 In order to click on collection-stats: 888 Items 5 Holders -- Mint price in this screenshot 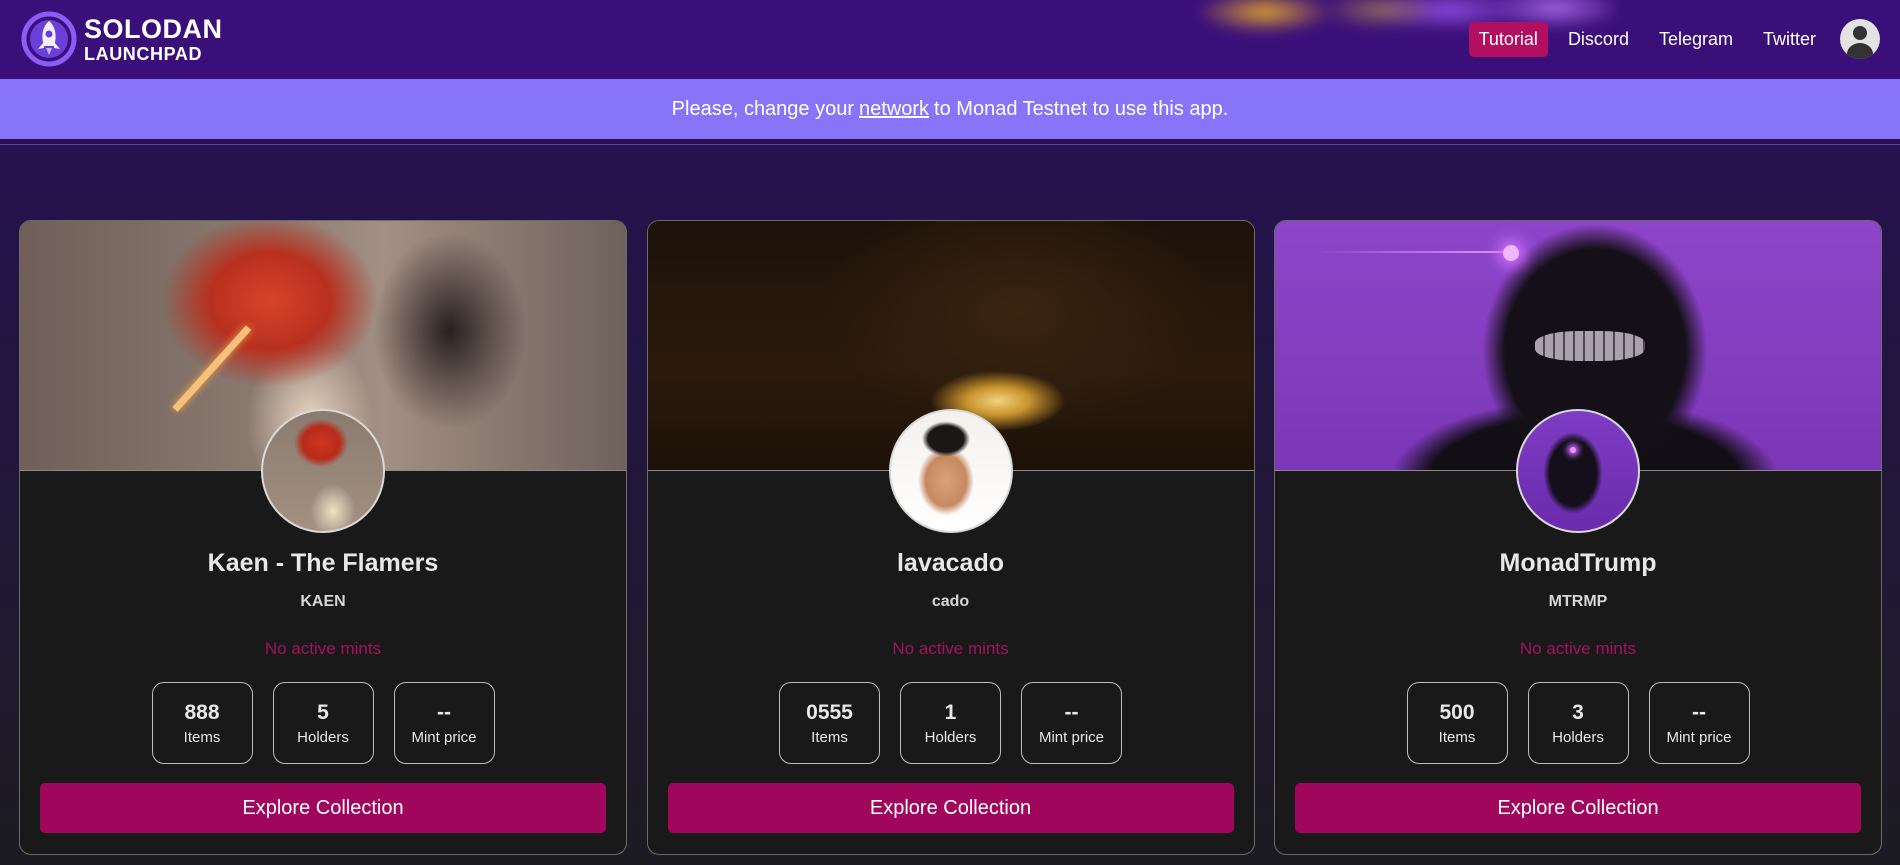, I will do `click(323, 723)`.